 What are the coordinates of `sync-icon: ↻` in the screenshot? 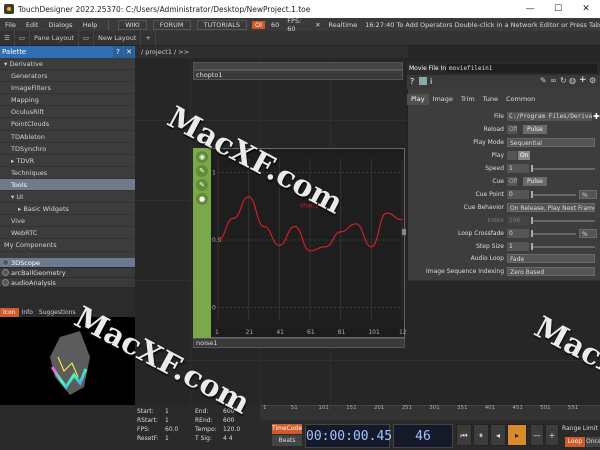 It's located at (563, 80).